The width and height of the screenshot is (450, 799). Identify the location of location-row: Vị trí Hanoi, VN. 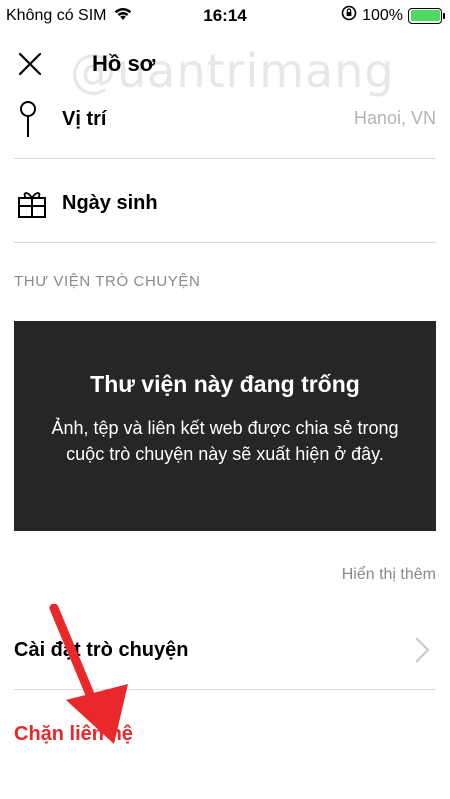
(225, 126).